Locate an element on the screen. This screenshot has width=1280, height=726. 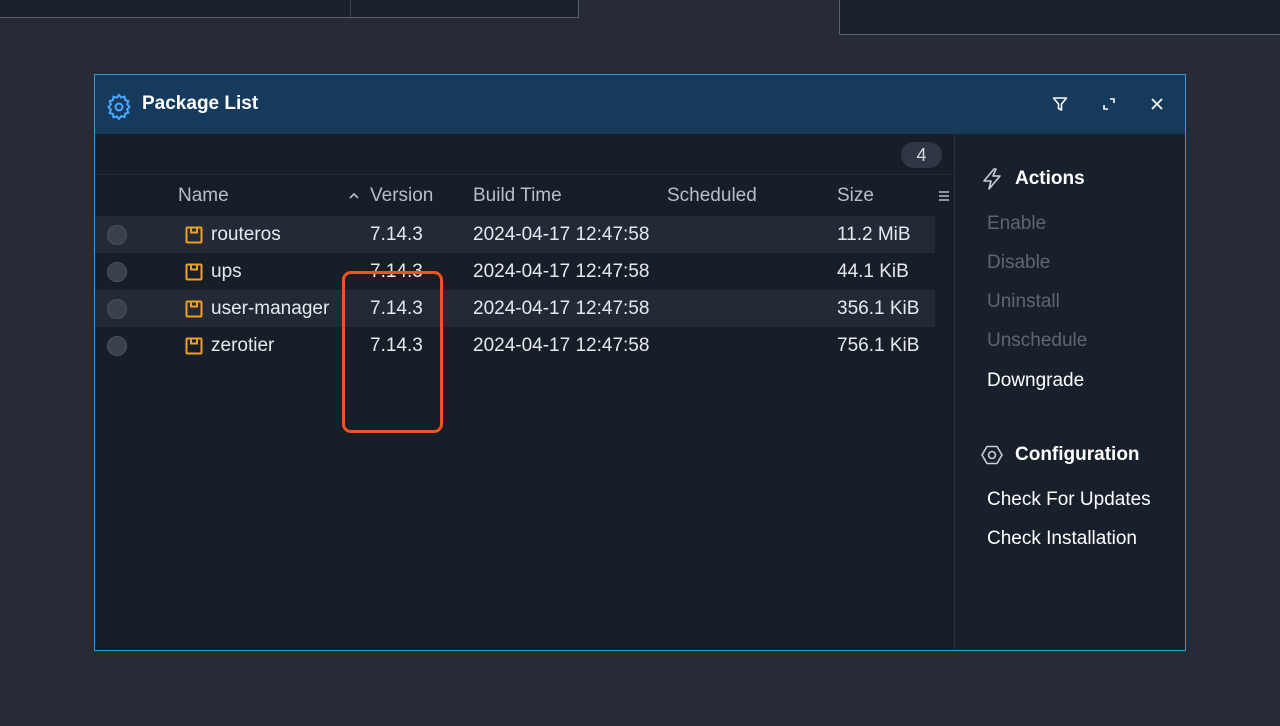
package-size: 44.1 KiB is located at coordinates (873, 271).